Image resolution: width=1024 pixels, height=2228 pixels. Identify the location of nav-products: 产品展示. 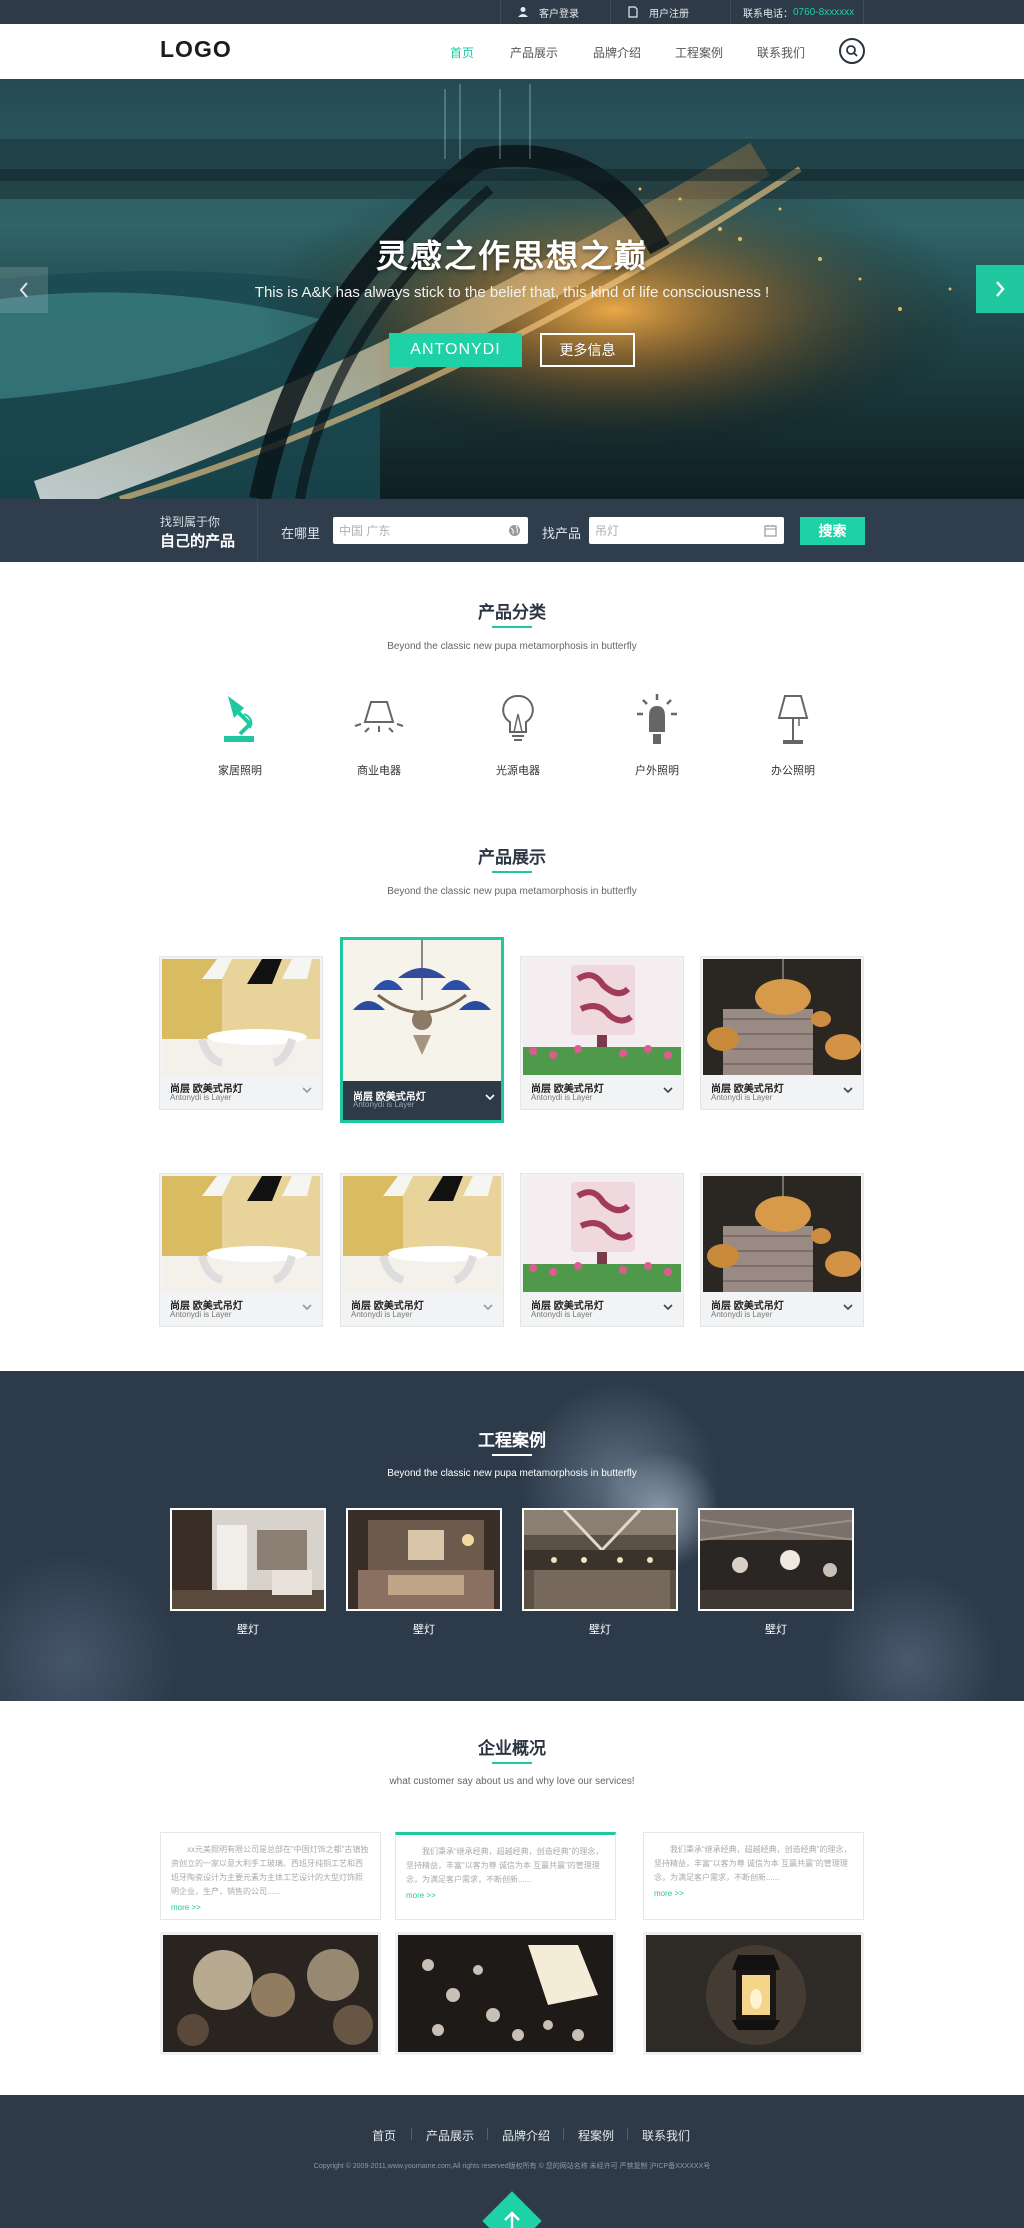
(534, 52).